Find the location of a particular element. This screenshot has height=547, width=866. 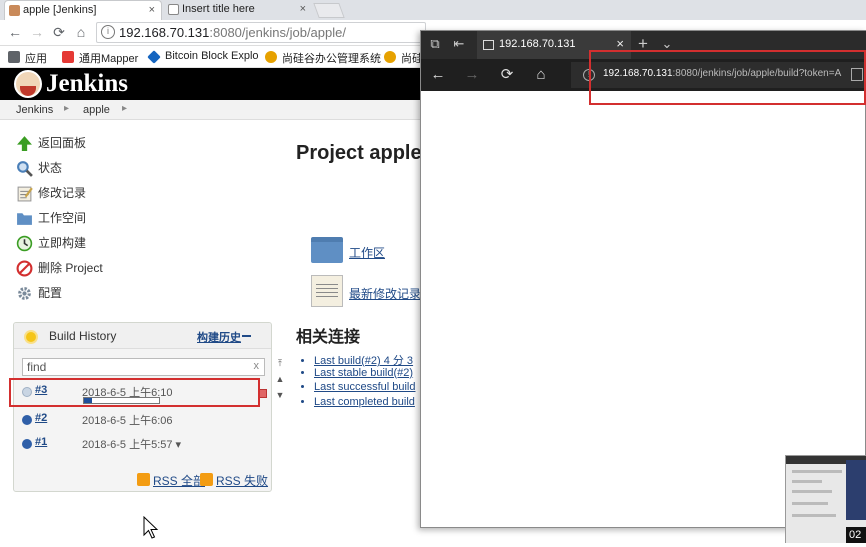

reload-icon: ⟳ is located at coordinates (59, 32).